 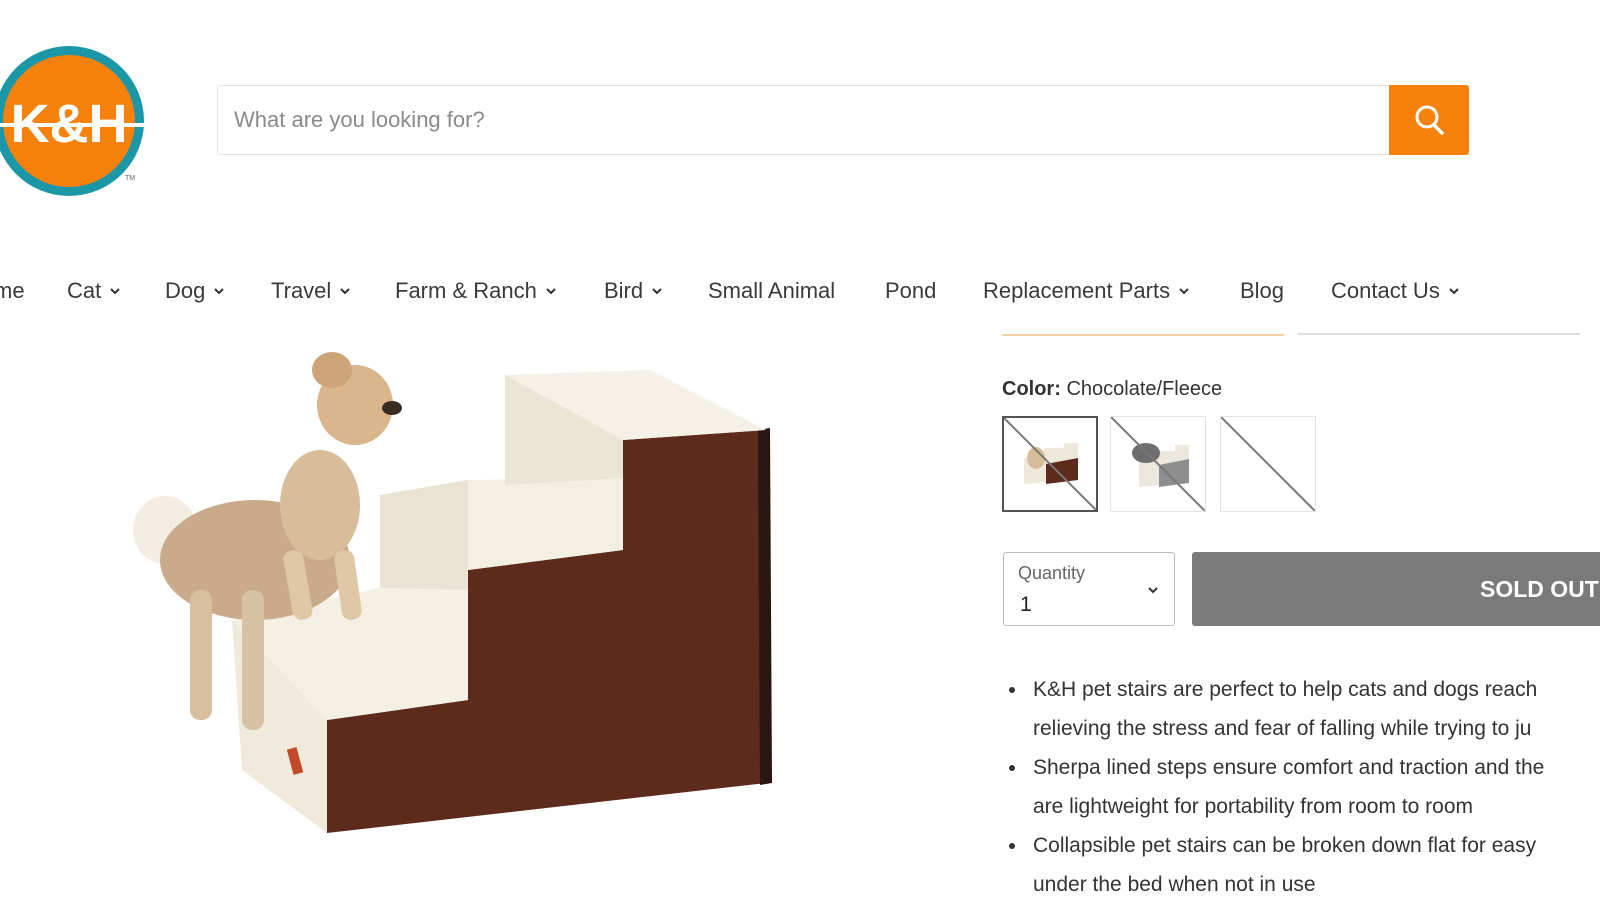 I want to click on search-button, so click(x=1429, y=120).